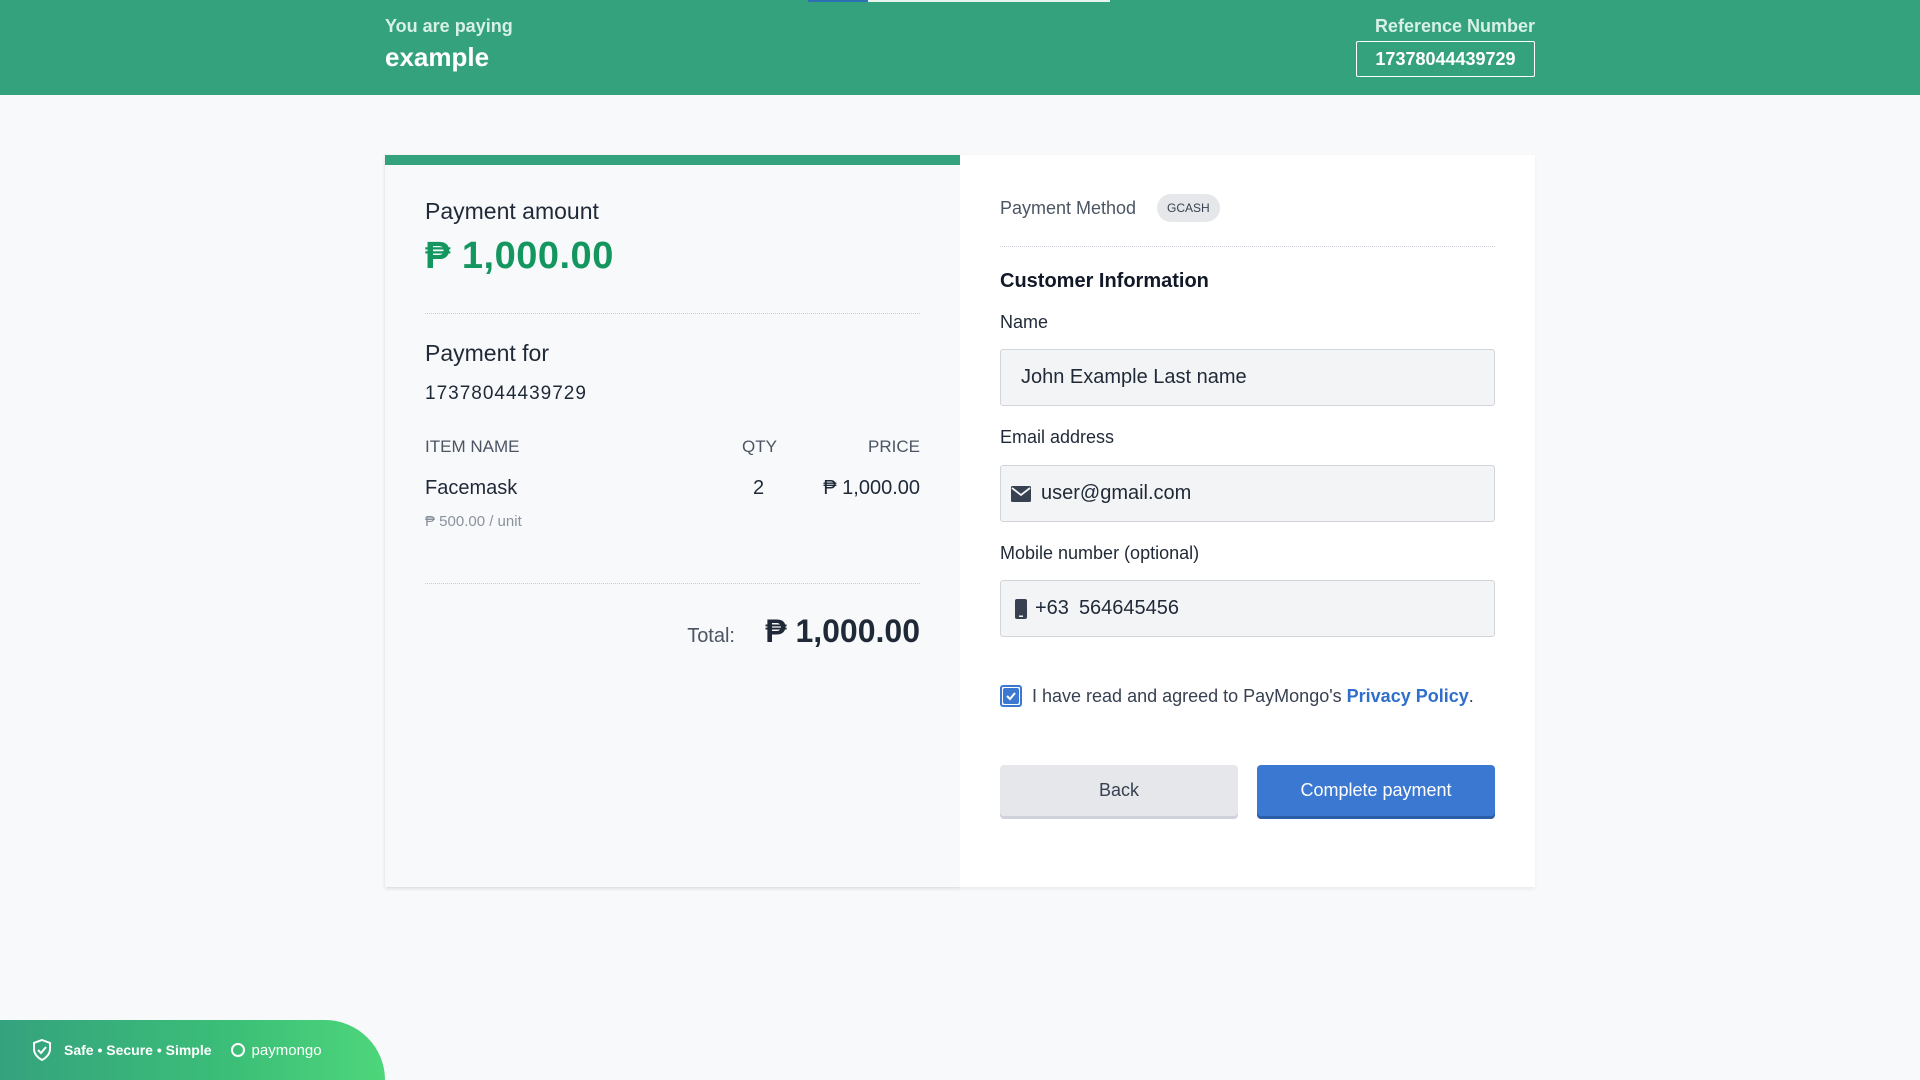 Image resolution: width=1920 pixels, height=1080 pixels. I want to click on privacy-checkbox, so click(1011, 696).